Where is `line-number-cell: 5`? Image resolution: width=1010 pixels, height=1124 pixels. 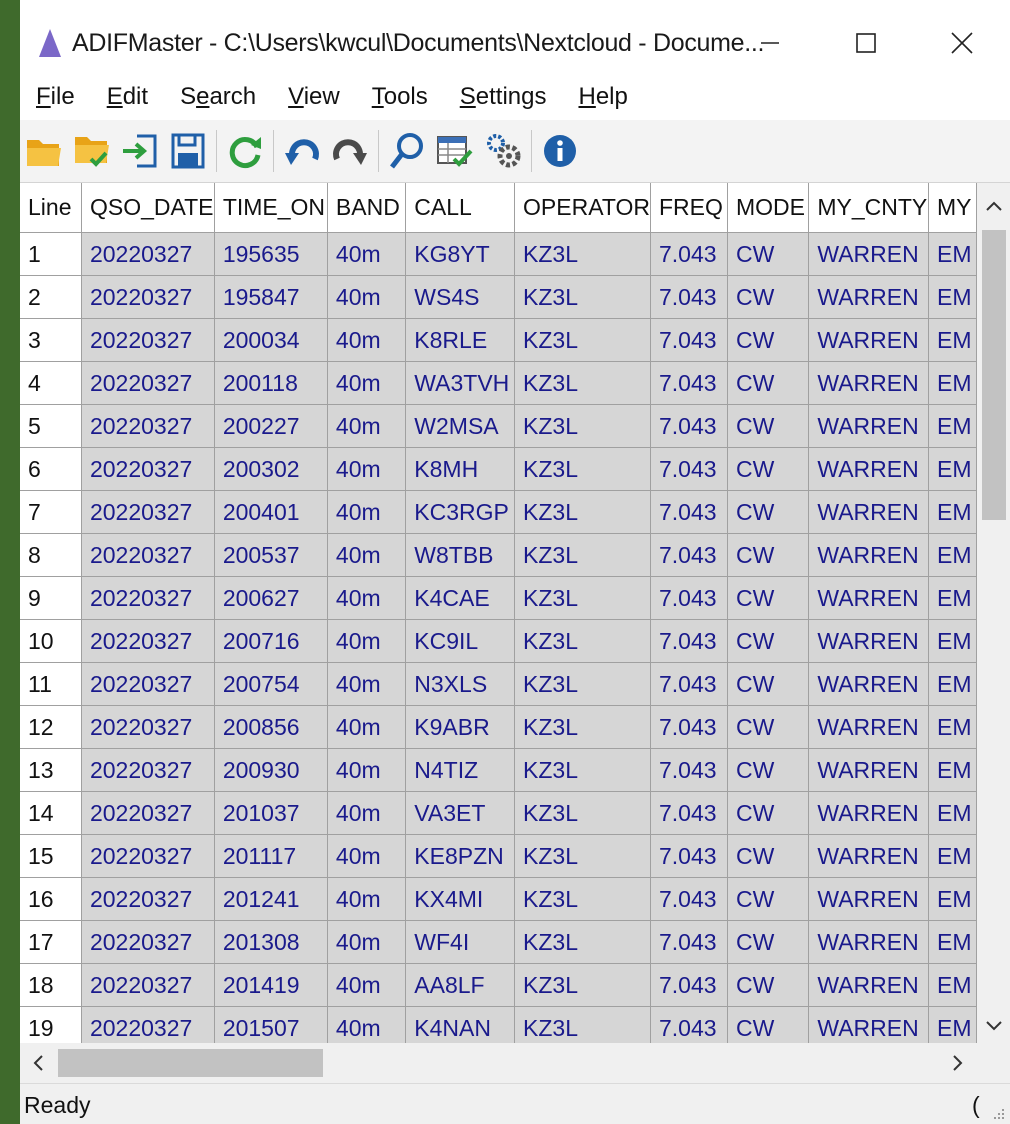 line-number-cell: 5 is located at coordinates (51, 426).